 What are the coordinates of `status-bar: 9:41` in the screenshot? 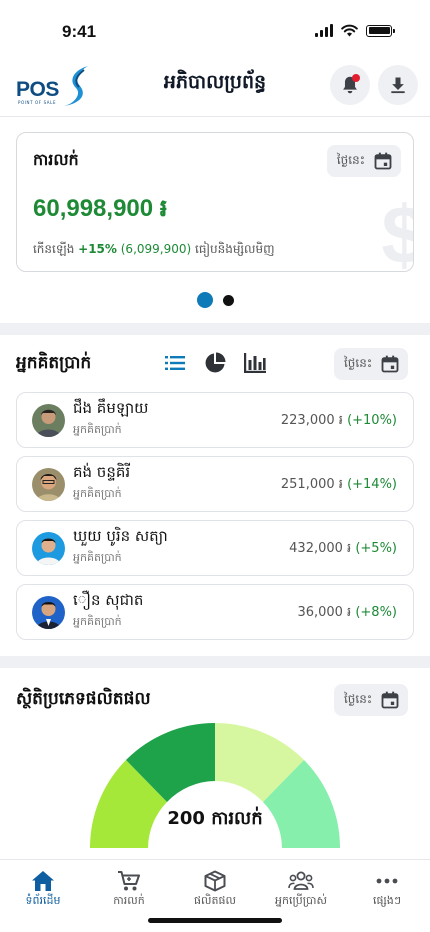 It's located at (215, 30).